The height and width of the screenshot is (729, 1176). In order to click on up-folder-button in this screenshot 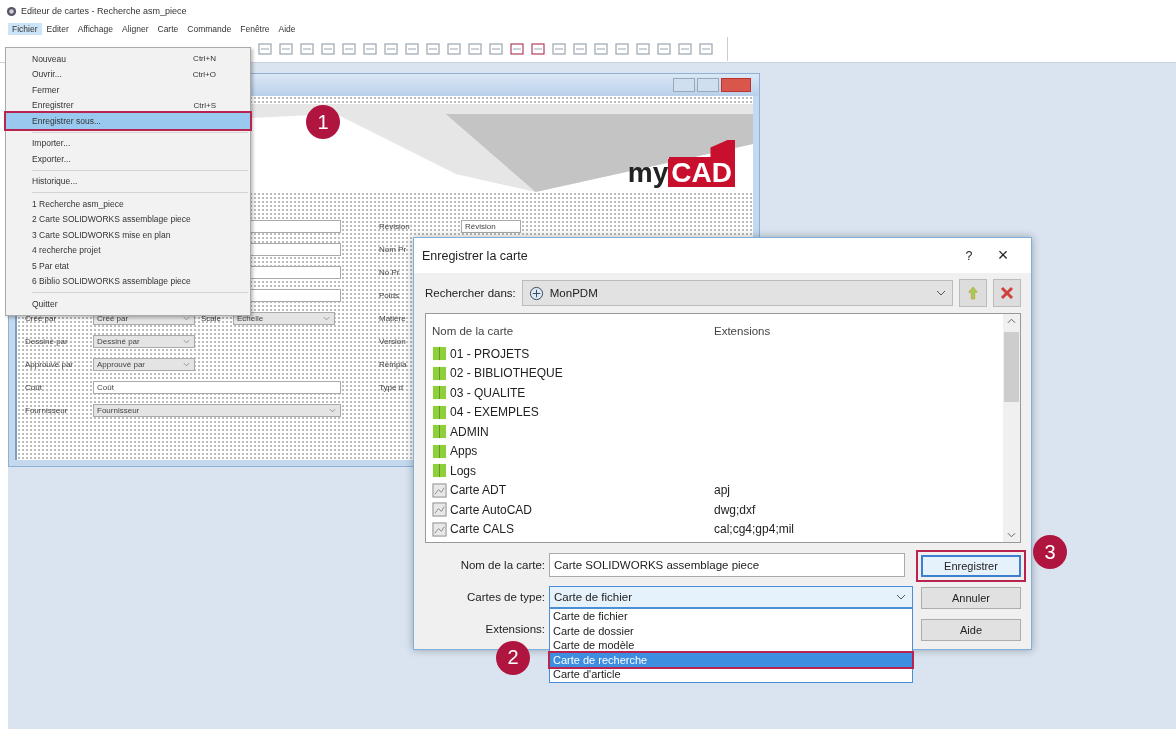, I will do `click(973, 293)`.